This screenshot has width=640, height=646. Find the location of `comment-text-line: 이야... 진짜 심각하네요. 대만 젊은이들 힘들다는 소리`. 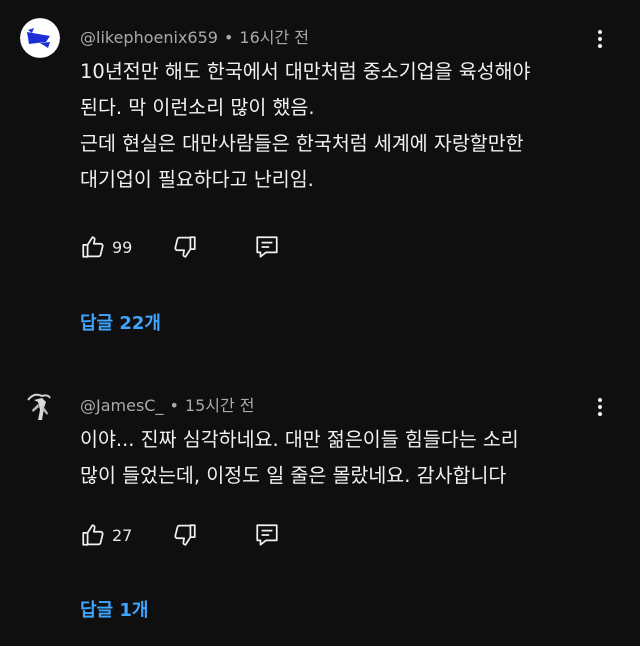

comment-text-line: 이야... 진짜 심각하네요. 대만 젊은이들 힘들다는 소리 is located at coordinates (299, 439).